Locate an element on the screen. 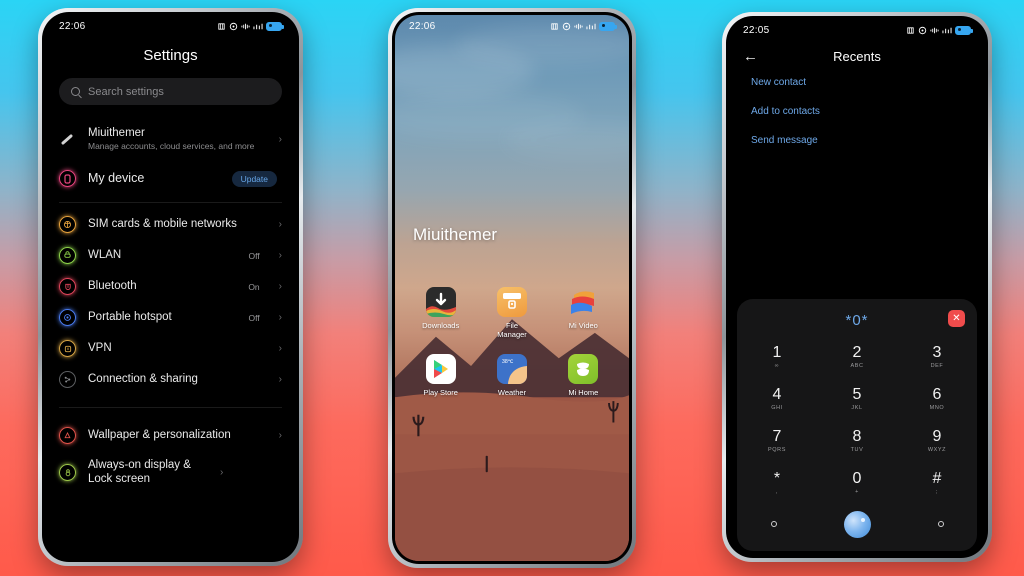  app-label-line1: File is located at coordinates (512, 325).